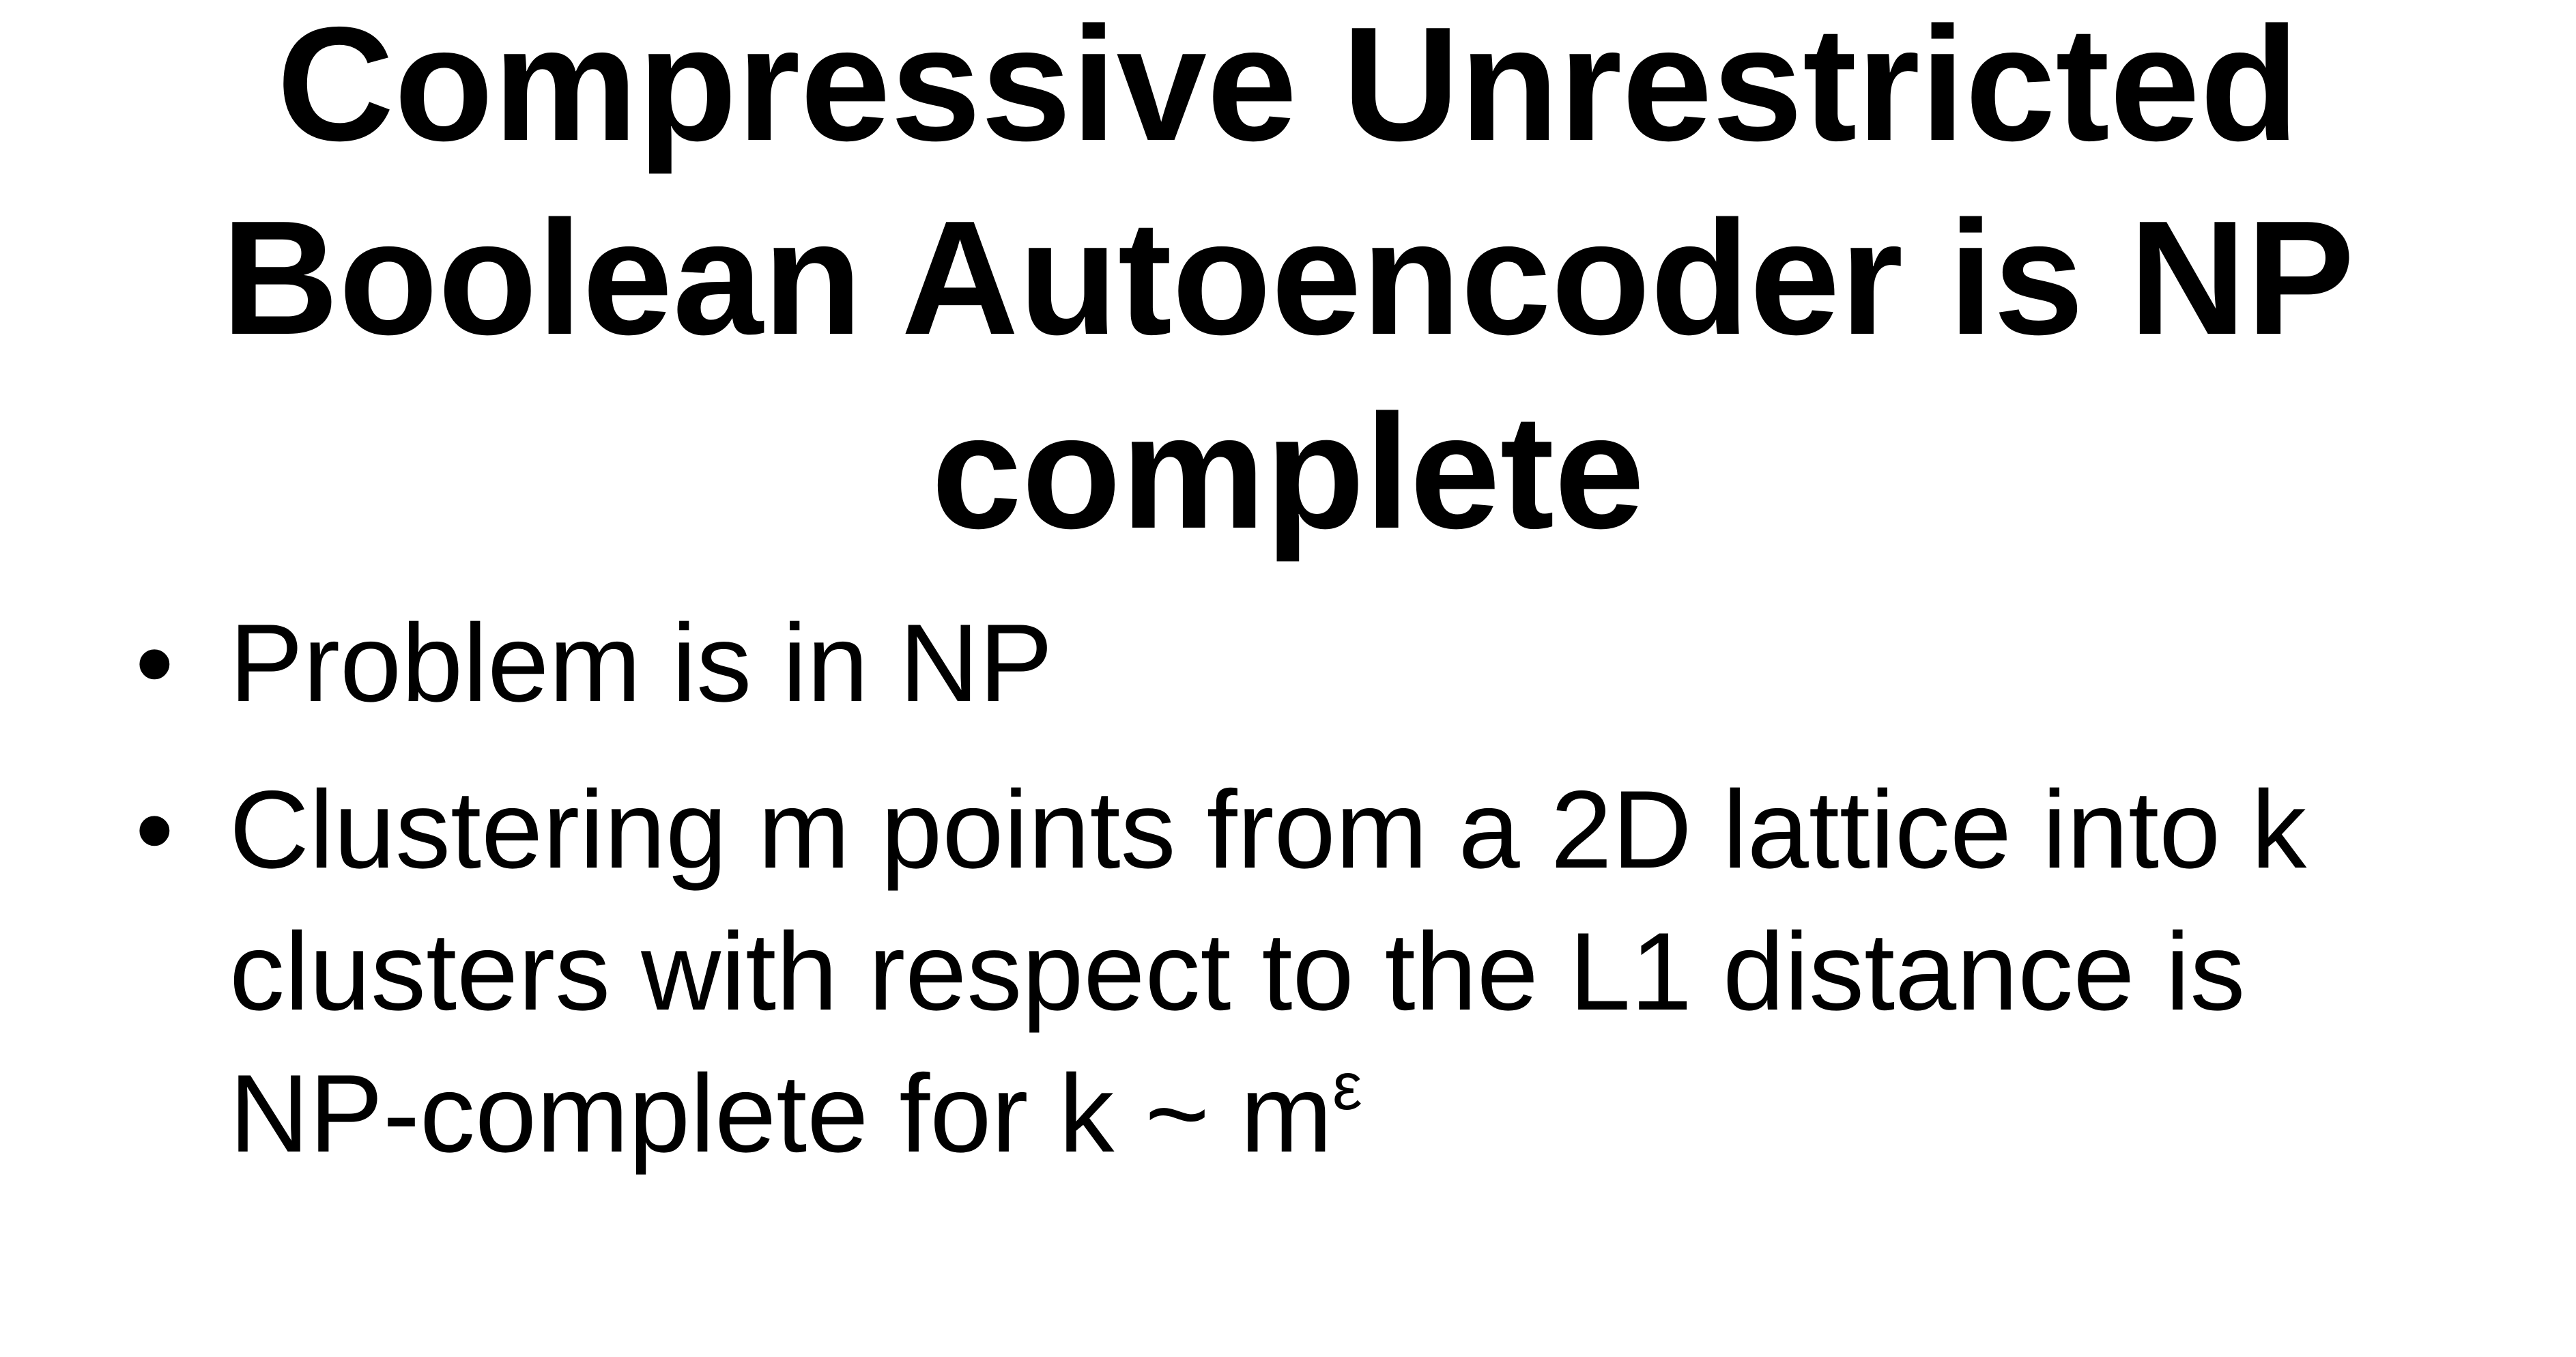 This screenshot has width=2576, height=1357. Describe the element at coordinates (641, 663) in the screenshot. I see `bullet-line: Problem is in NP` at that location.